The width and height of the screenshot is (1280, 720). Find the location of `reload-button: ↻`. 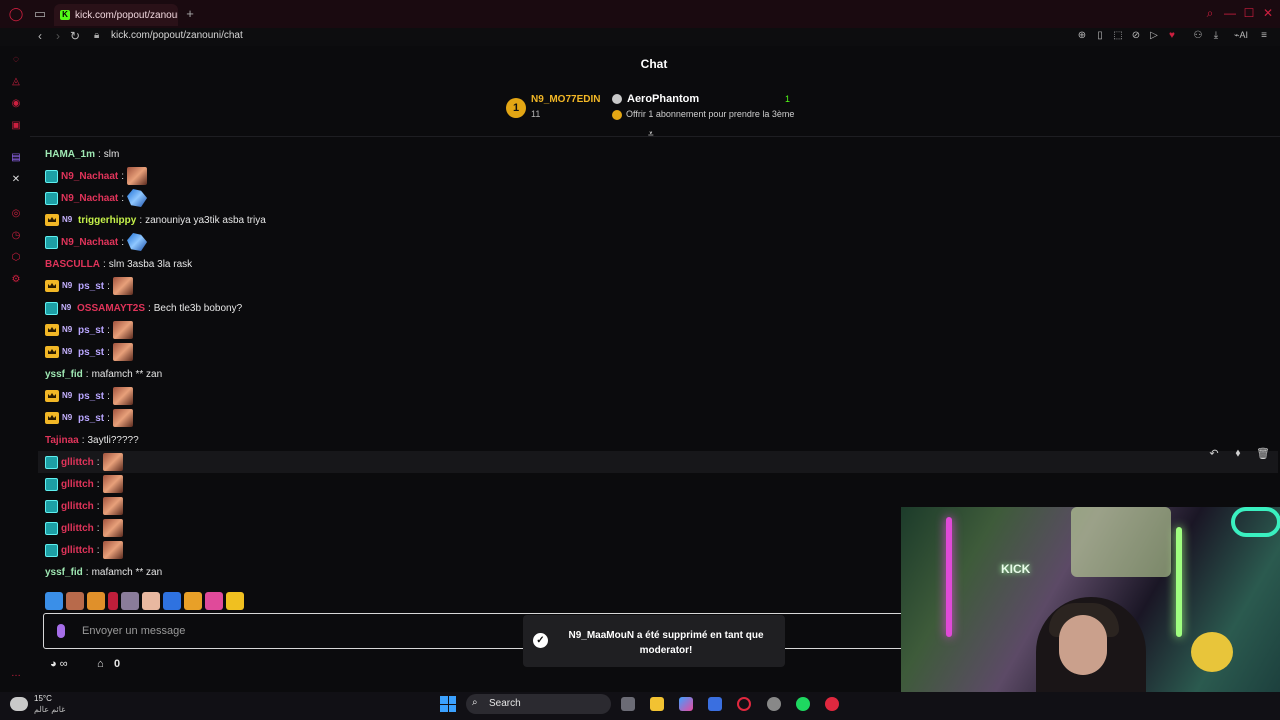

reload-button: ↻ is located at coordinates (75, 36).